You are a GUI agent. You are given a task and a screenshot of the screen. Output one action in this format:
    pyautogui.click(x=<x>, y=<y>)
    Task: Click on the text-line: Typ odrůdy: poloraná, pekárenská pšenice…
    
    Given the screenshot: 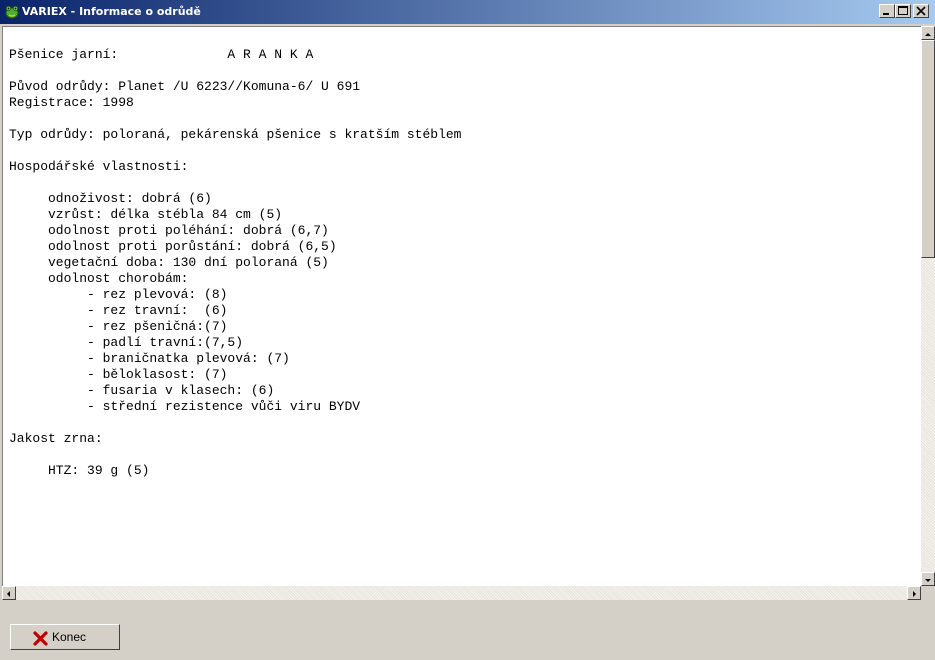 What is the action you would take?
    pyautogui.click(x=235, y=134)
    